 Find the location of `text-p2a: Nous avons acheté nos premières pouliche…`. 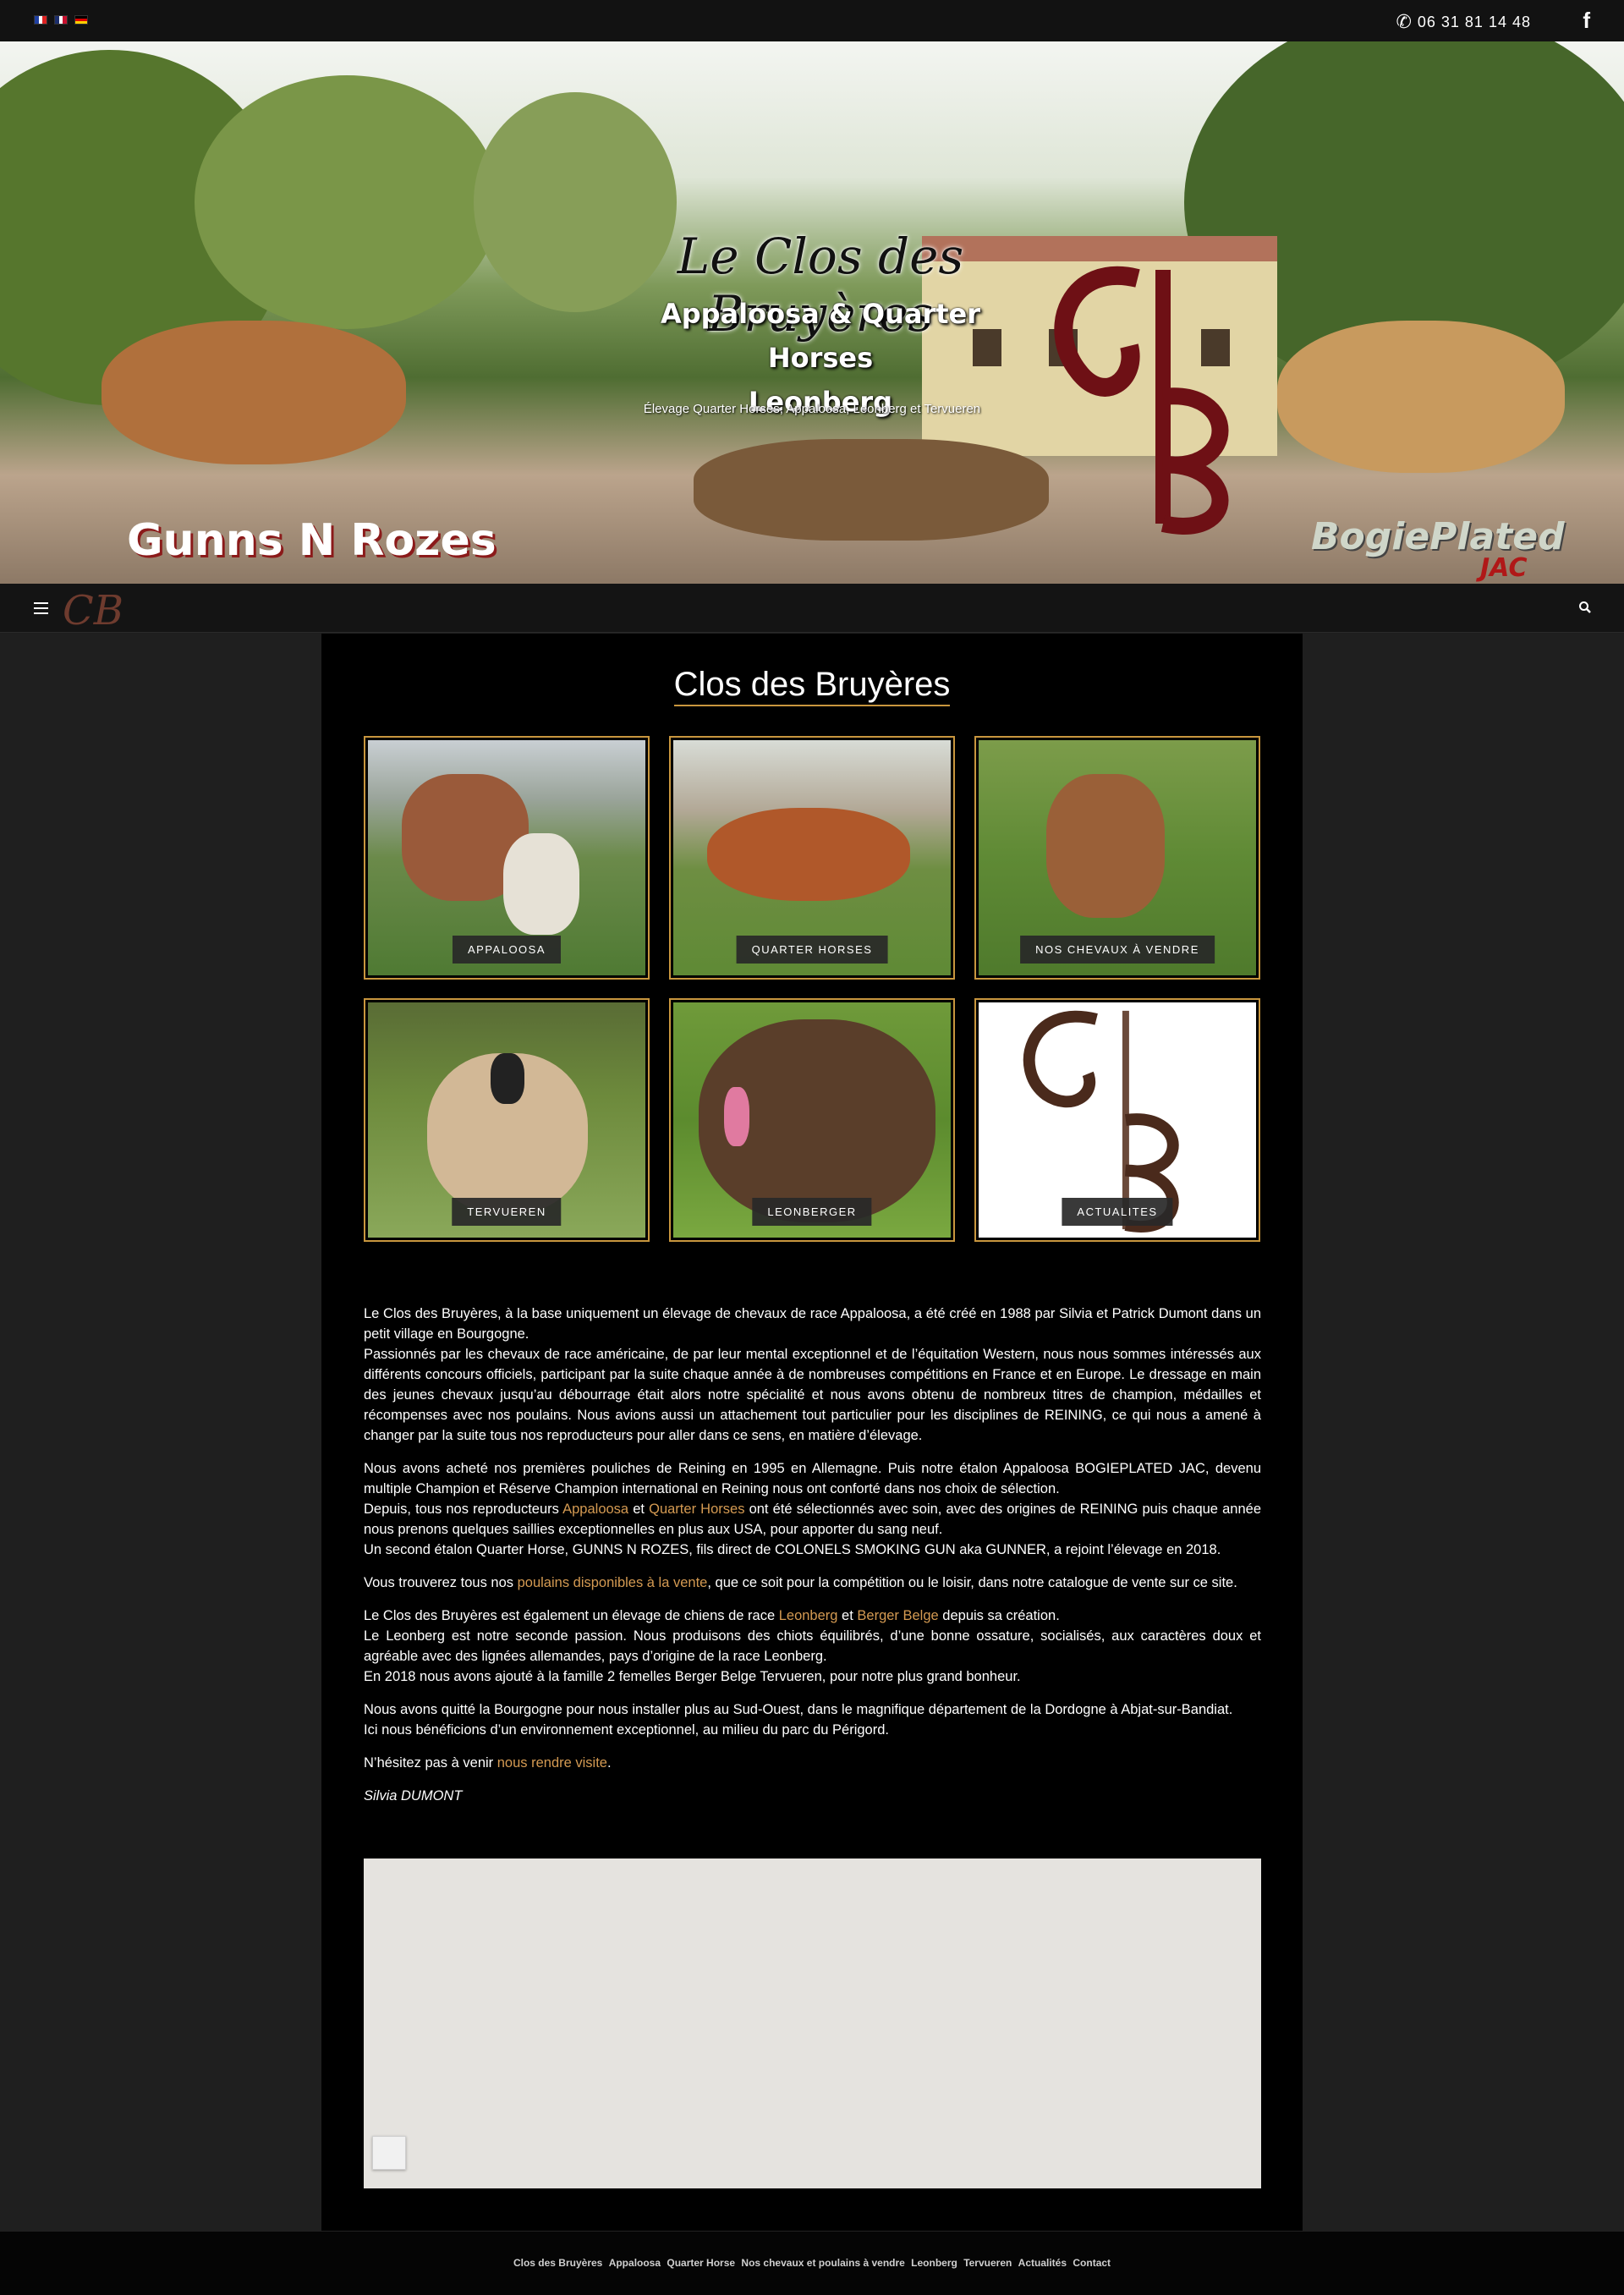

text-p2a: Nous avons acheté nos premières pouliche… is located at coordinates (812, 1478).